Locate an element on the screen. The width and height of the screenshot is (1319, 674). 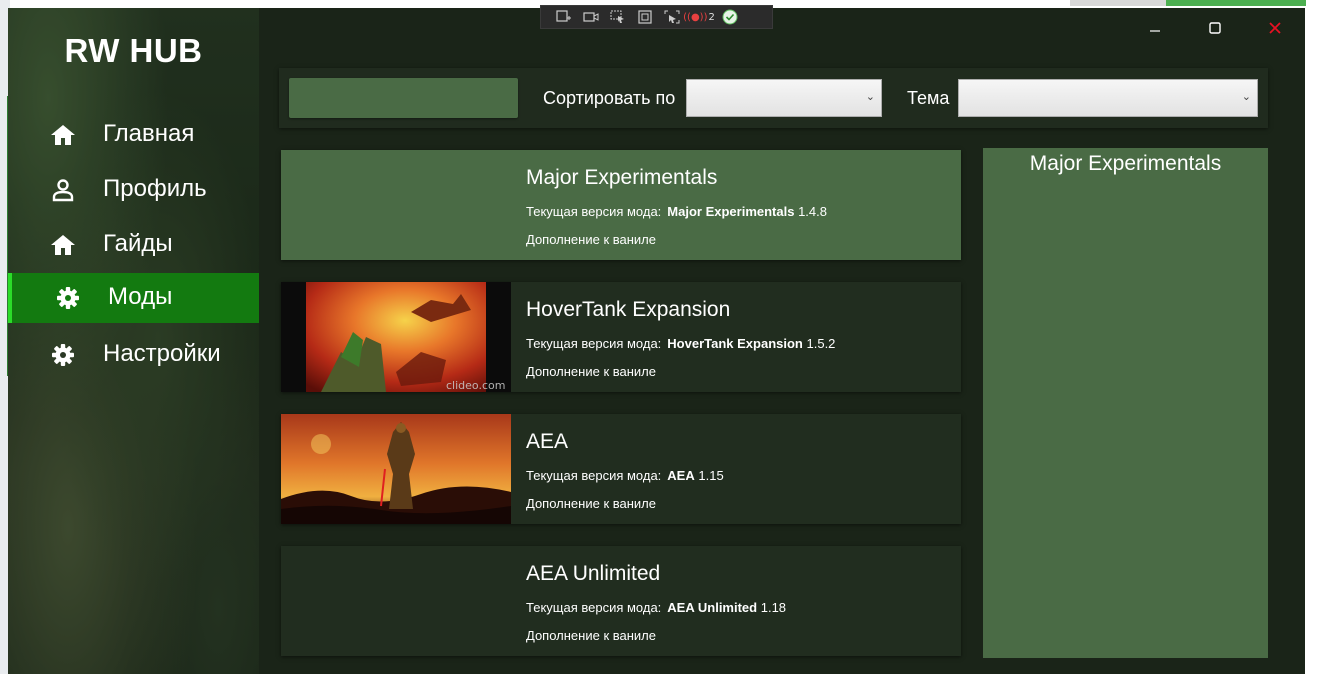
sidebar-item-label: Профиль is located at coordinates (155, 188).